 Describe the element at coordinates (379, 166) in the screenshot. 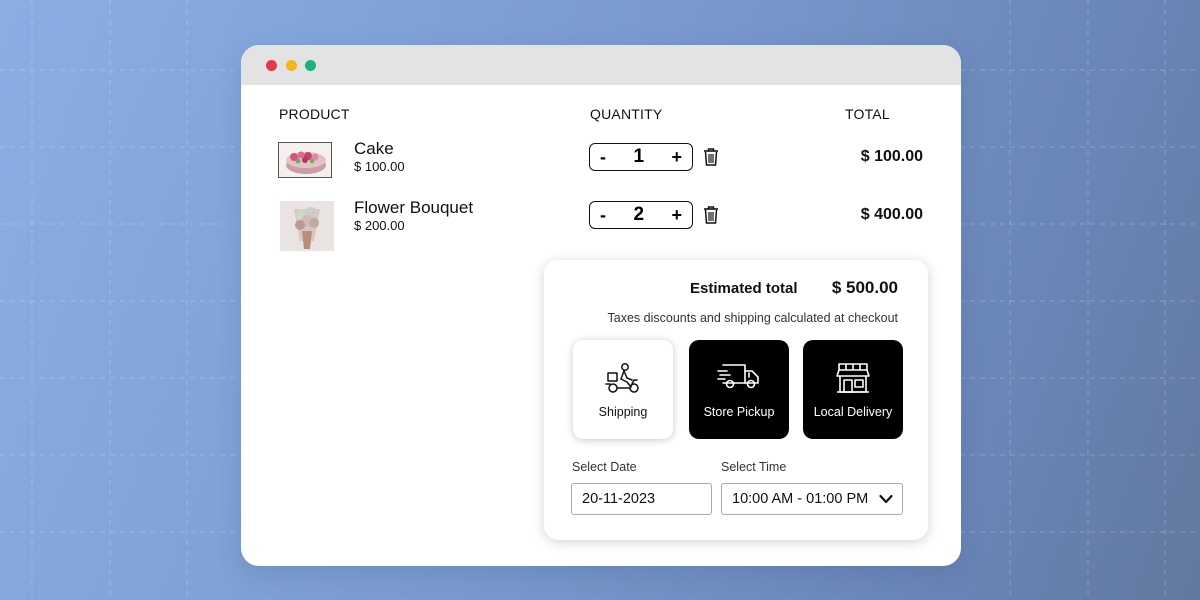

I see `product-price: $ 100.00` at that location.